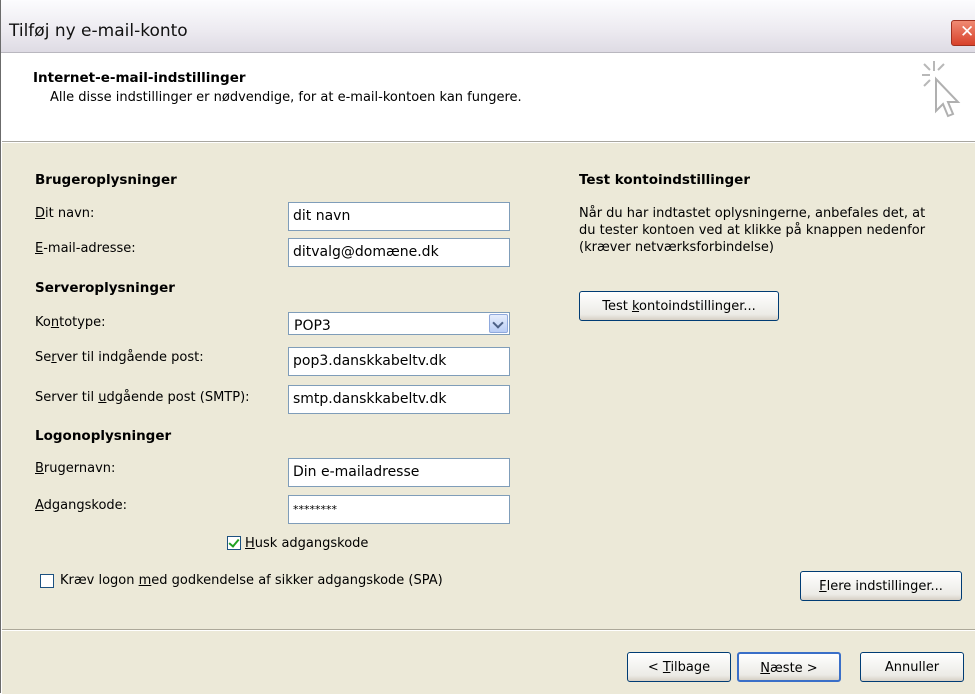  What do you see at coordinates (664, 180) in the screenshot?
I see `test-heading: Test kontoindstillinger` at bounding box center [664, 180].